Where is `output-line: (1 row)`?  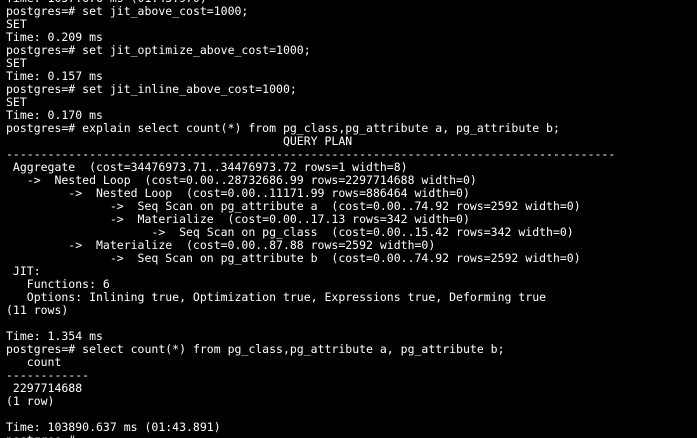
output-line: (1 row) is located at coordinates (30, 401).